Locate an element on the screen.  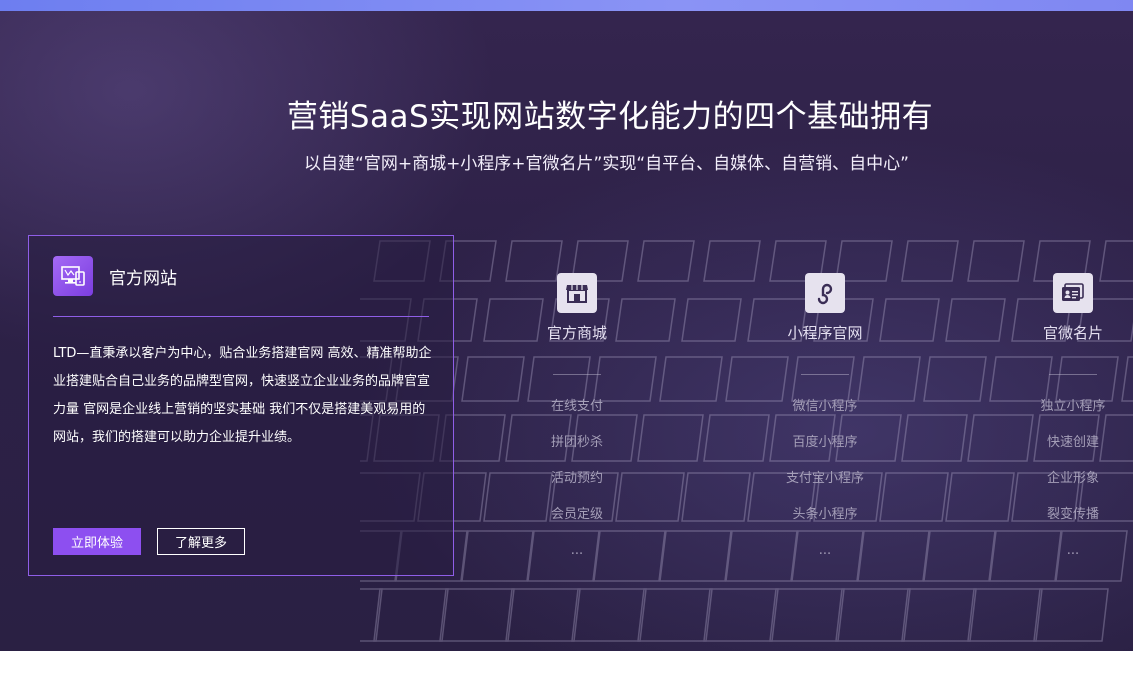
feature-title: 官微名片 is located at coordinates (1072, 333).